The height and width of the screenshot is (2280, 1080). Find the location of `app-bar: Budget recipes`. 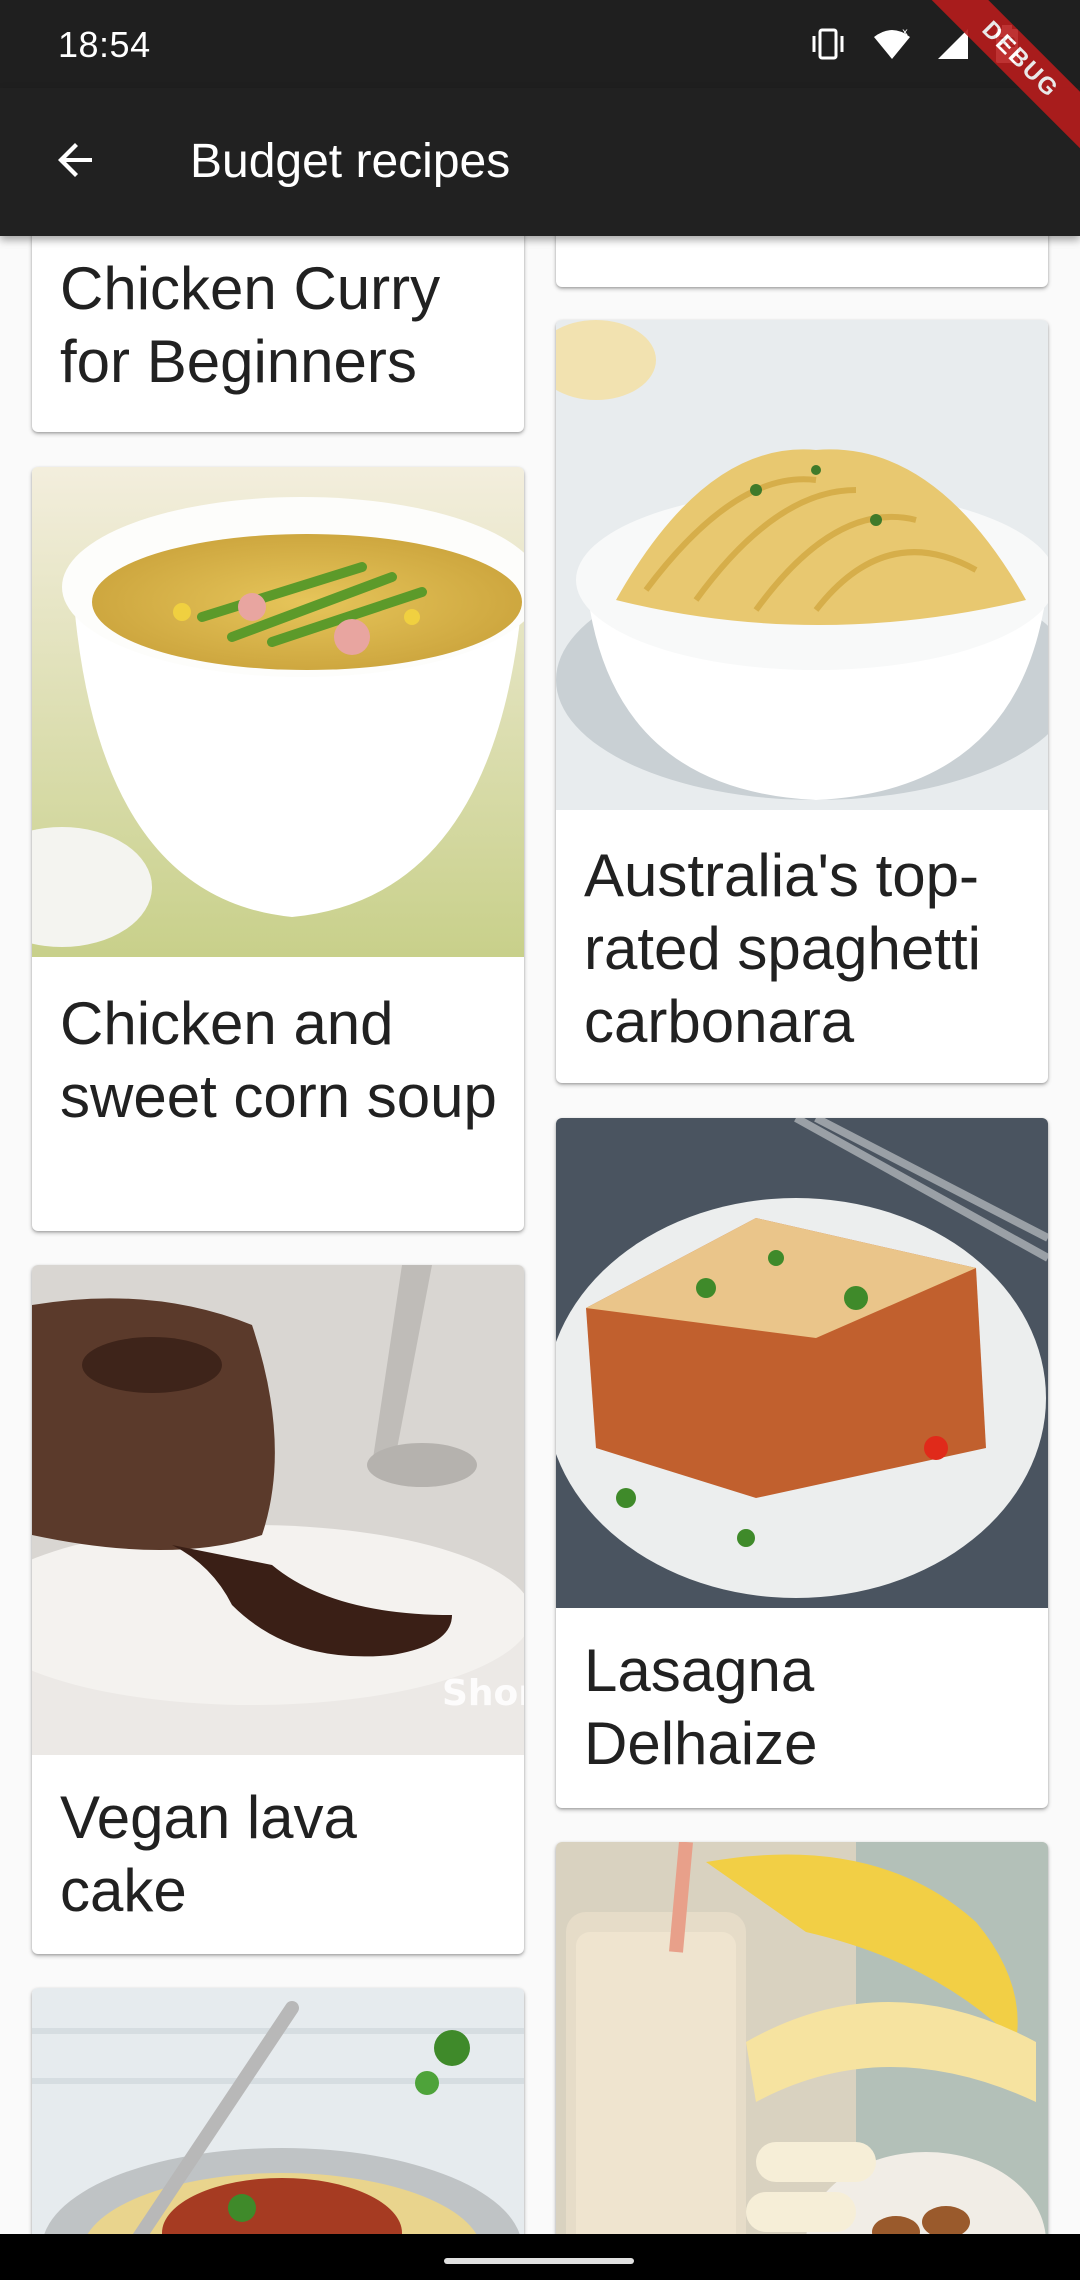

app-bar: Budget recipes is located at coordinates (540, 162).